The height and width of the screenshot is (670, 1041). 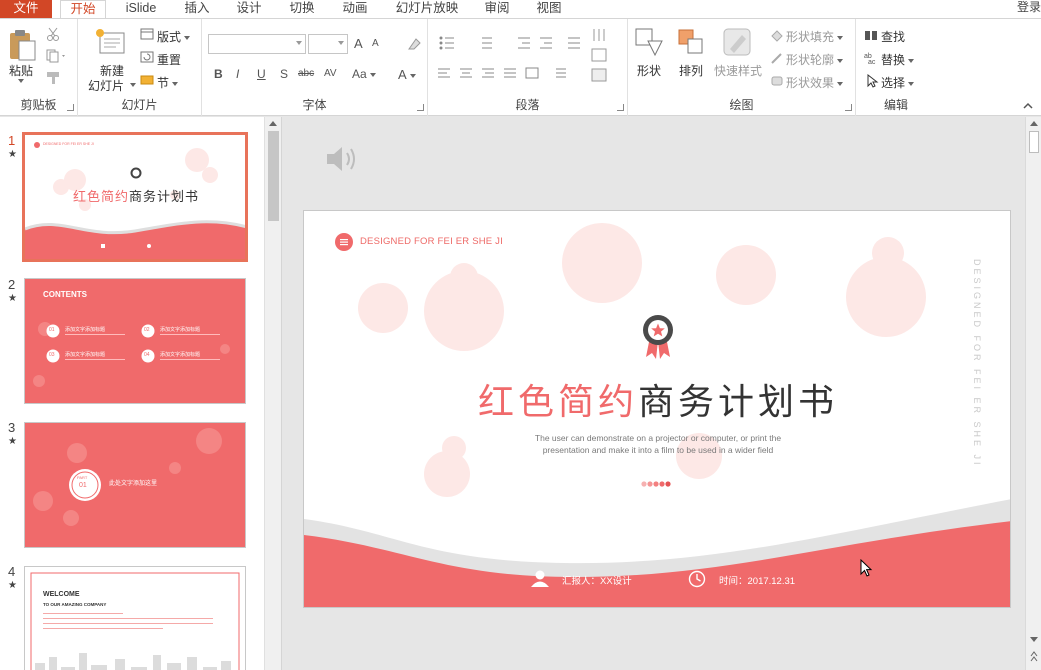 What do you see at coordinates (83, 9) in the screenshot?
I see `tab-home: 开始` at bounding box center [83, 9].